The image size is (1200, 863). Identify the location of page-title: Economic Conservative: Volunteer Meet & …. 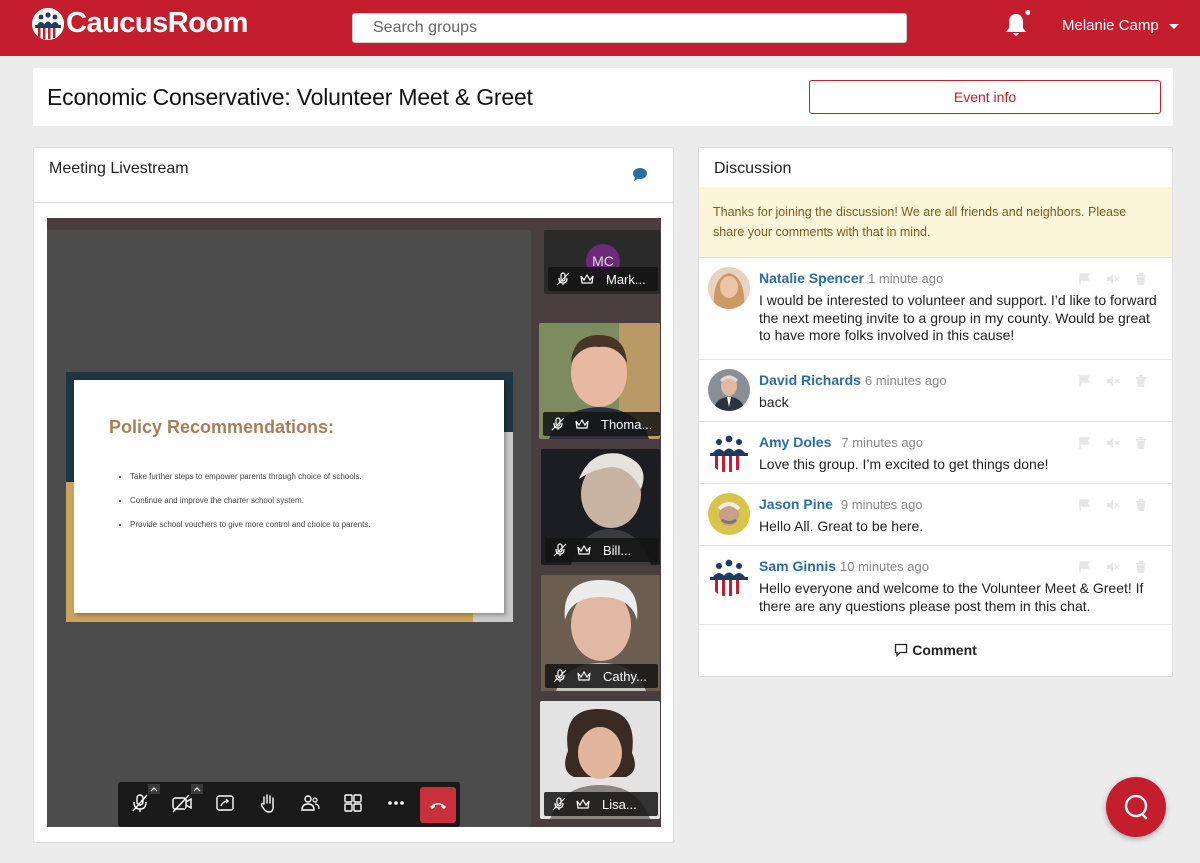
(290, 97).